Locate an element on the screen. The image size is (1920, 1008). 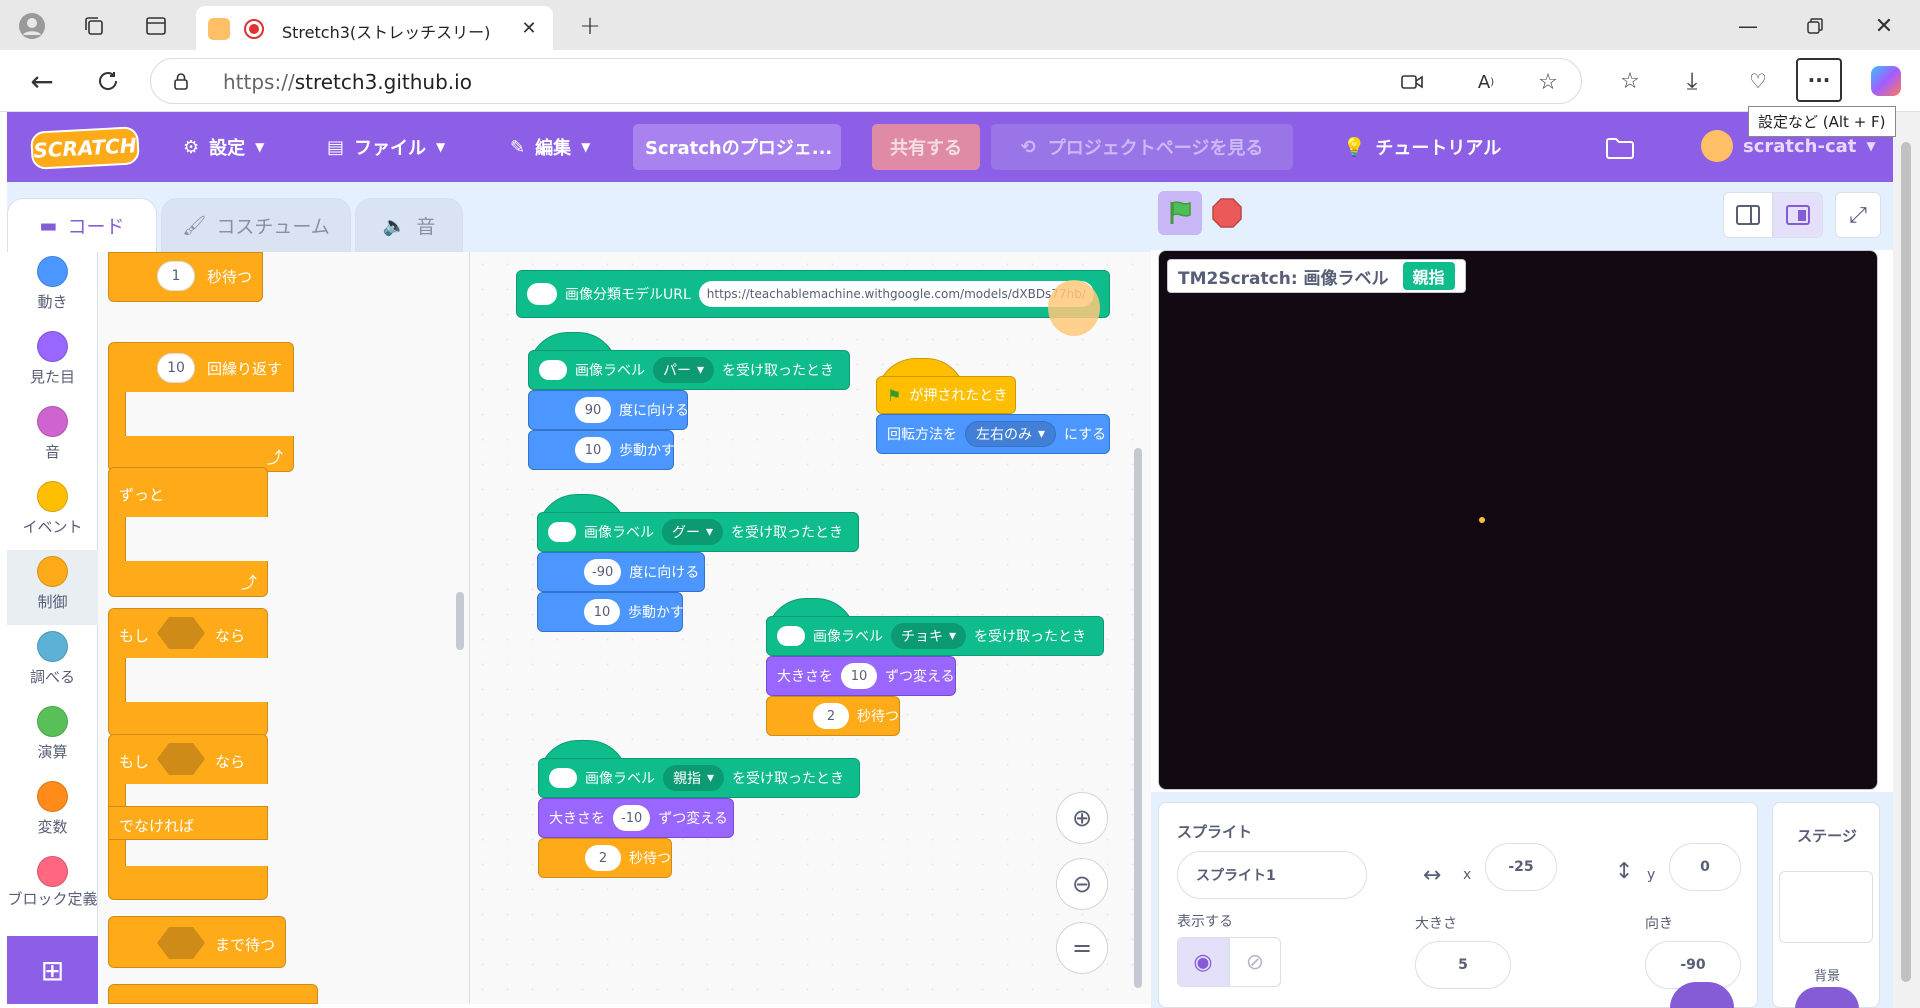
lock-icon is located at coordinates (181, 81).